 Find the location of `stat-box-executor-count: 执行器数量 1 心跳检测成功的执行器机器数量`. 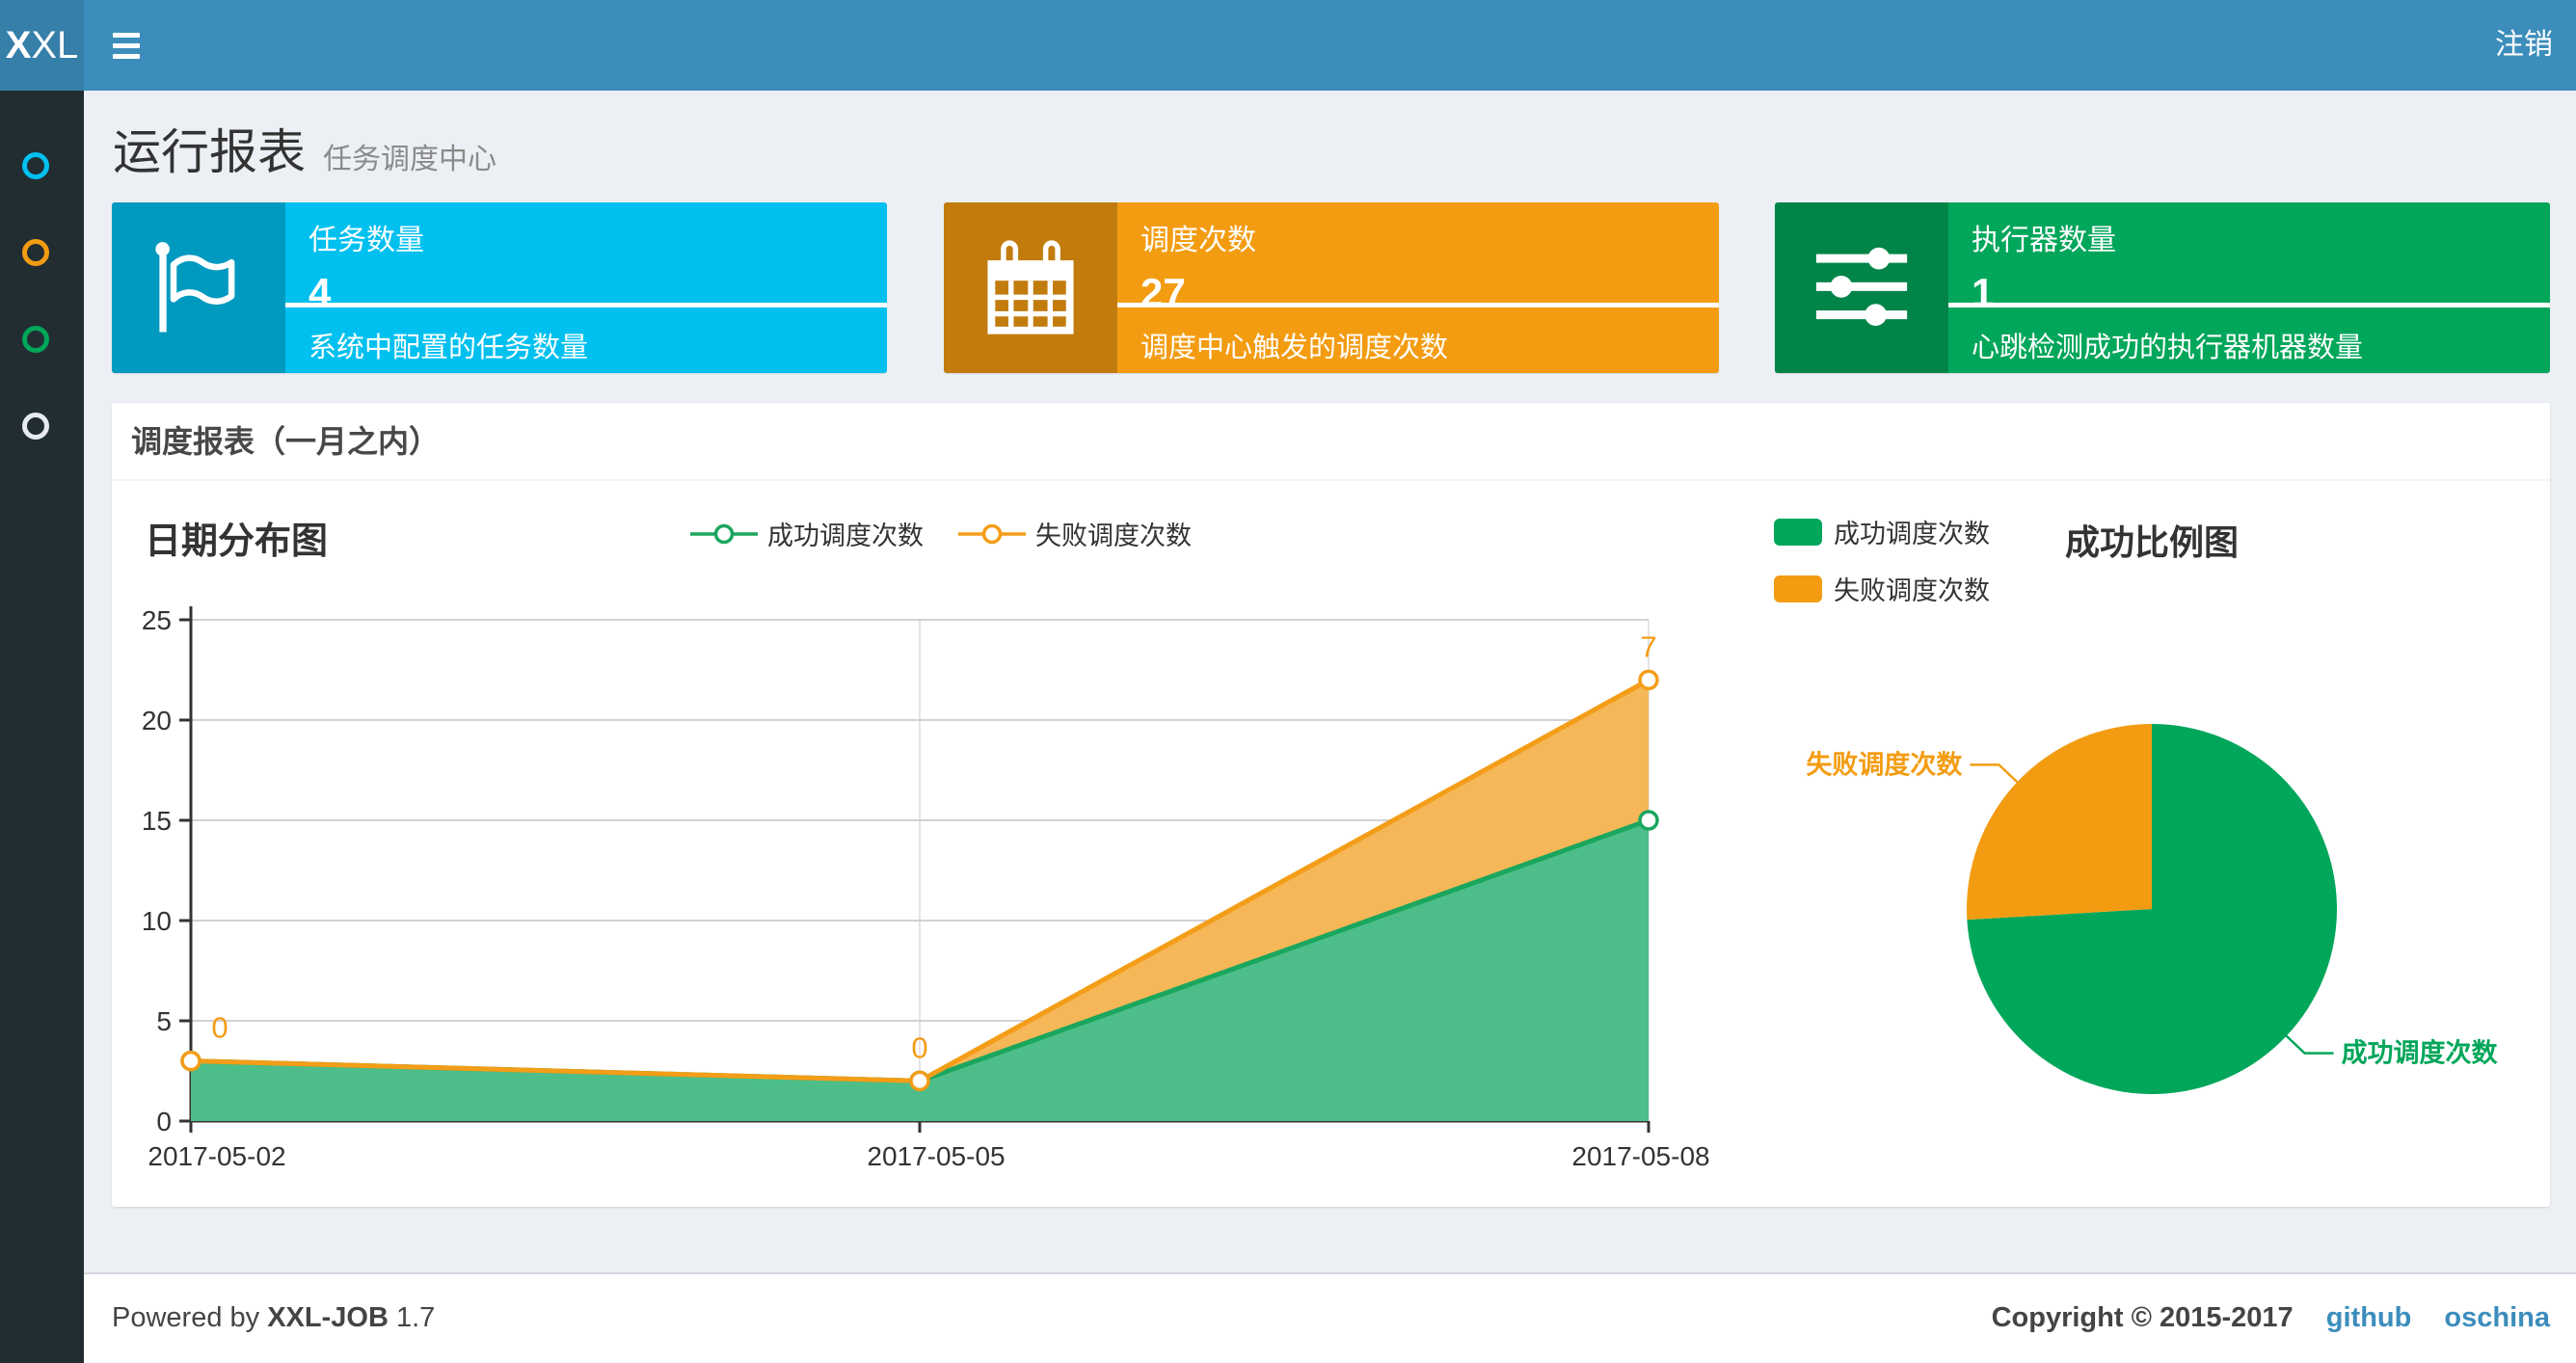

stat-box-executor-count: 执行器数量 1 心跳检测成功的执行器机器数量 is located at coordinates (2162, 287).